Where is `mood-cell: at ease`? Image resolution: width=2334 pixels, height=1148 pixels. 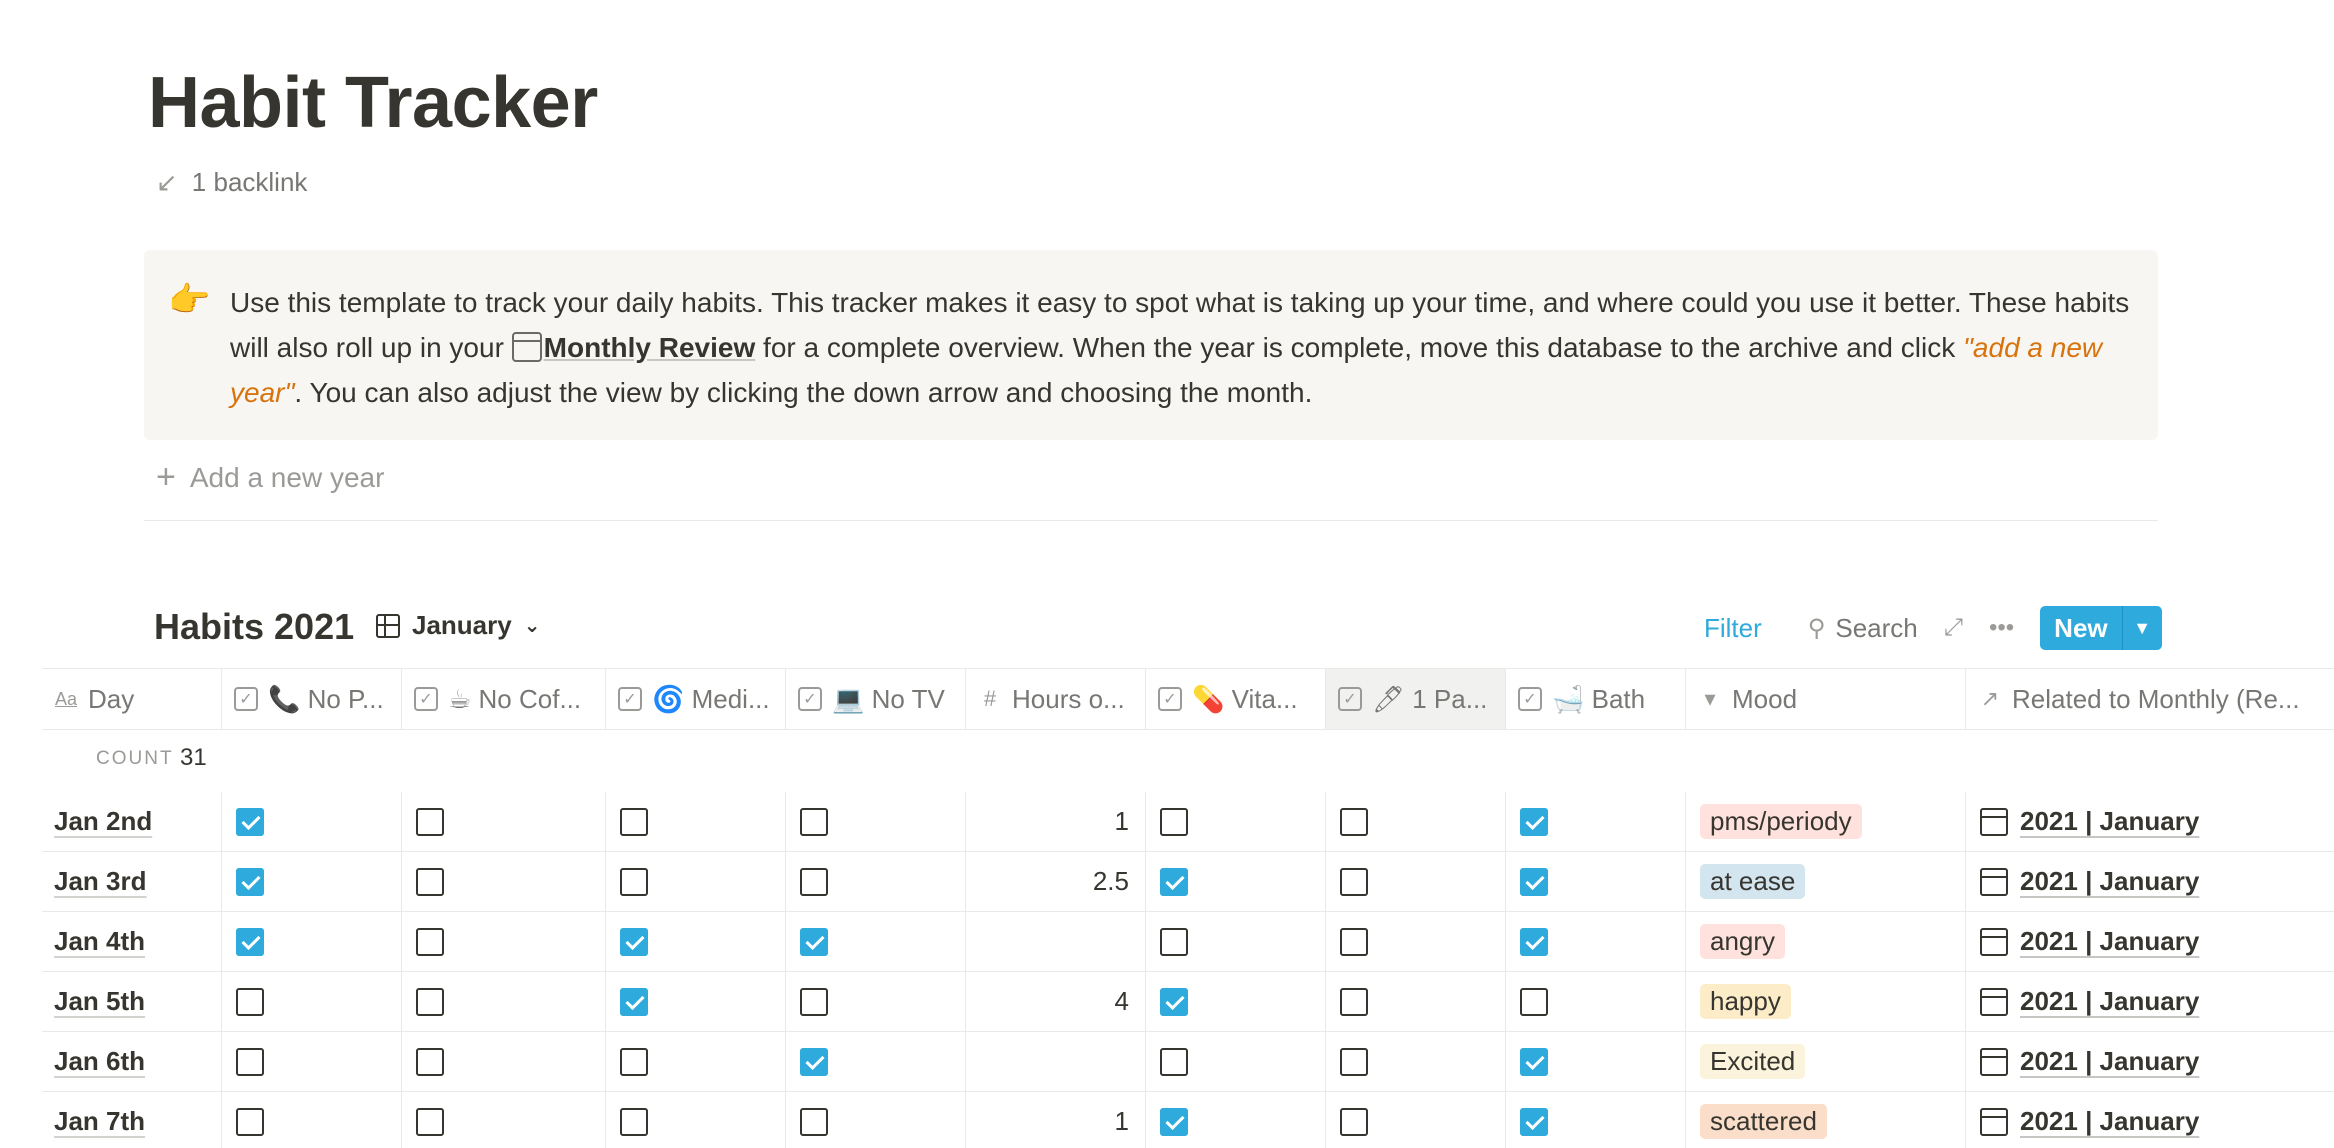 mood-cell: at ease is located at coordinates (1826, 882).